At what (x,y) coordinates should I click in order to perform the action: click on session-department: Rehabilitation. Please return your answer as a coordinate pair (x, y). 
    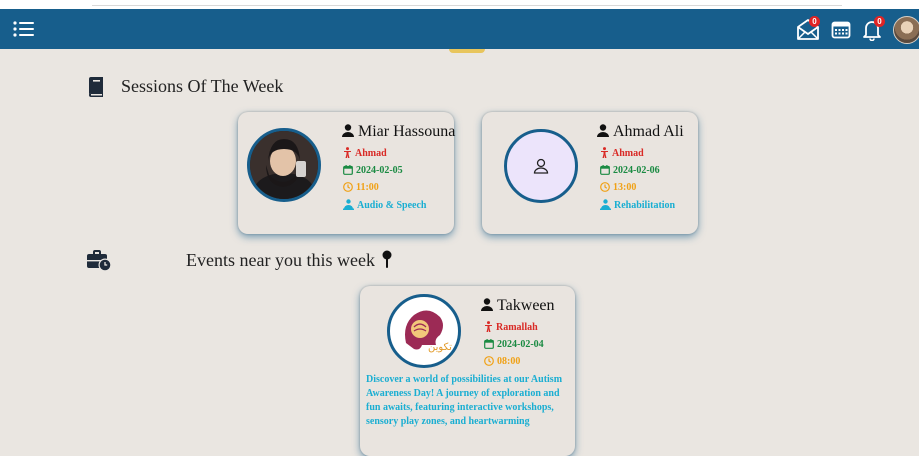
    Looking at the image, I should click on (637, 205).